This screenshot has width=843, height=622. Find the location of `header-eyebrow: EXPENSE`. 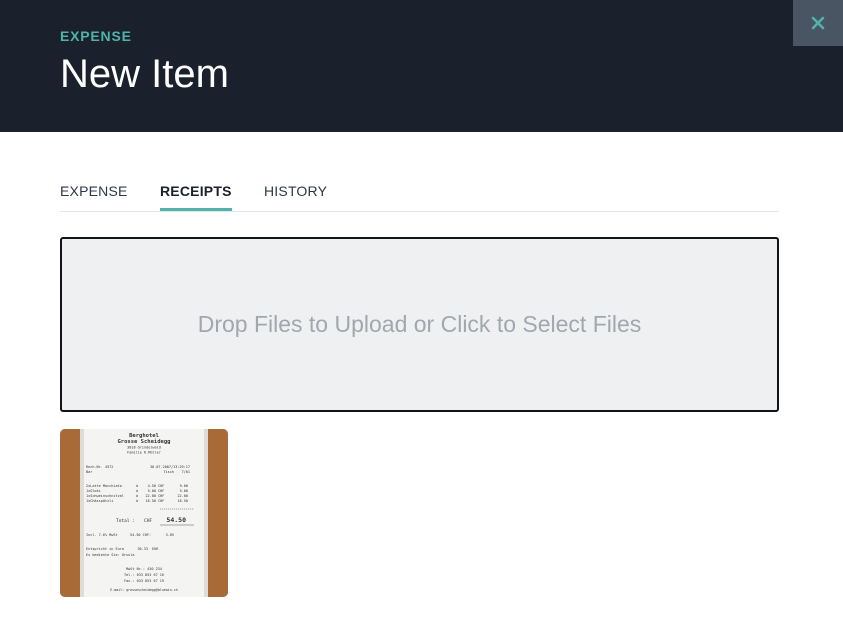

header-eyebrow: EXPENSE is located at coordinates (96, 36).